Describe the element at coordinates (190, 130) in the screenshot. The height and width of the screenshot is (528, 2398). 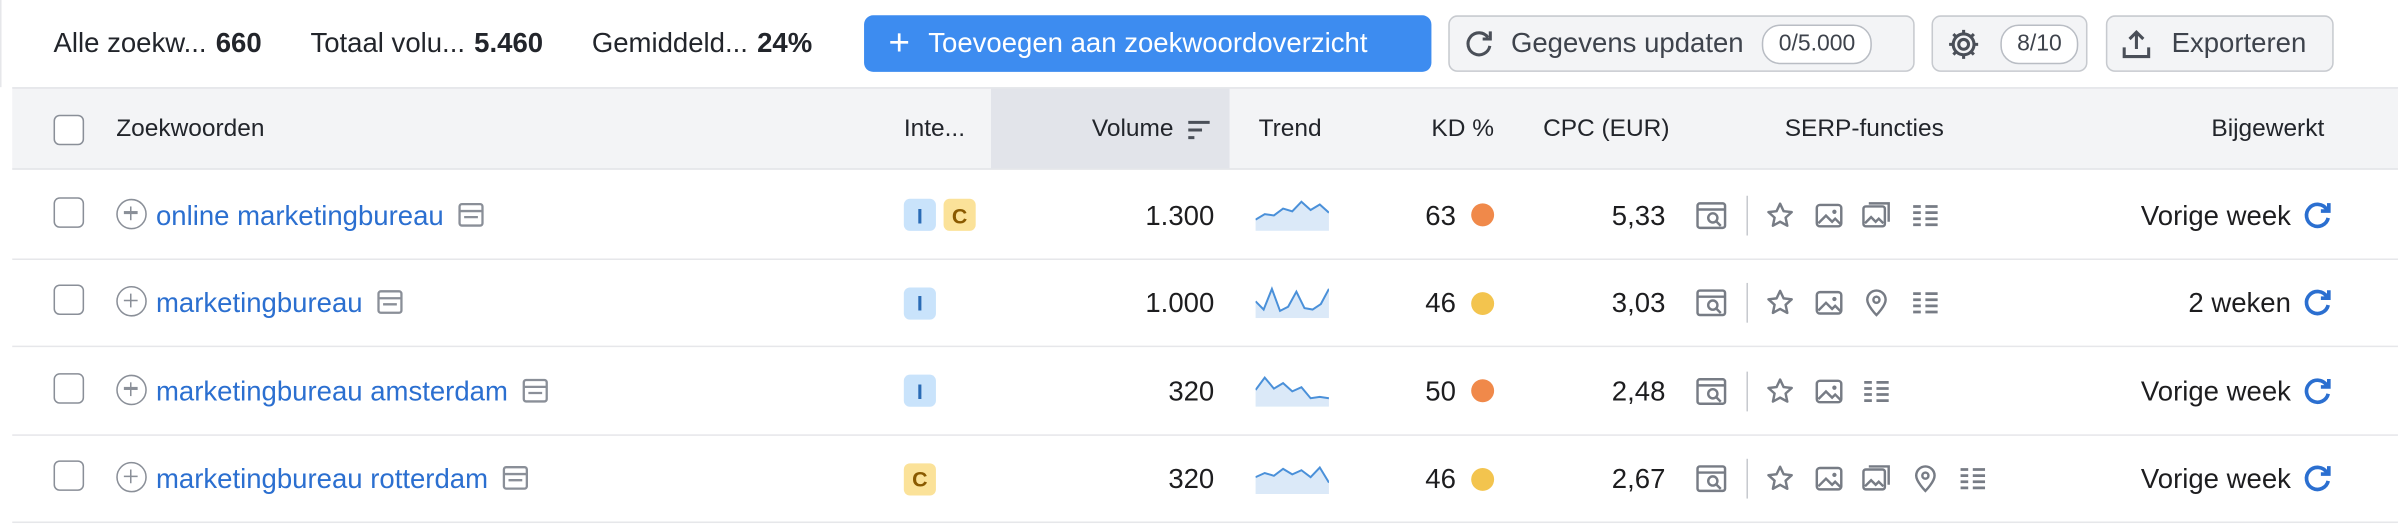
I see `column-keywords: Zoekwoorden` at that location.